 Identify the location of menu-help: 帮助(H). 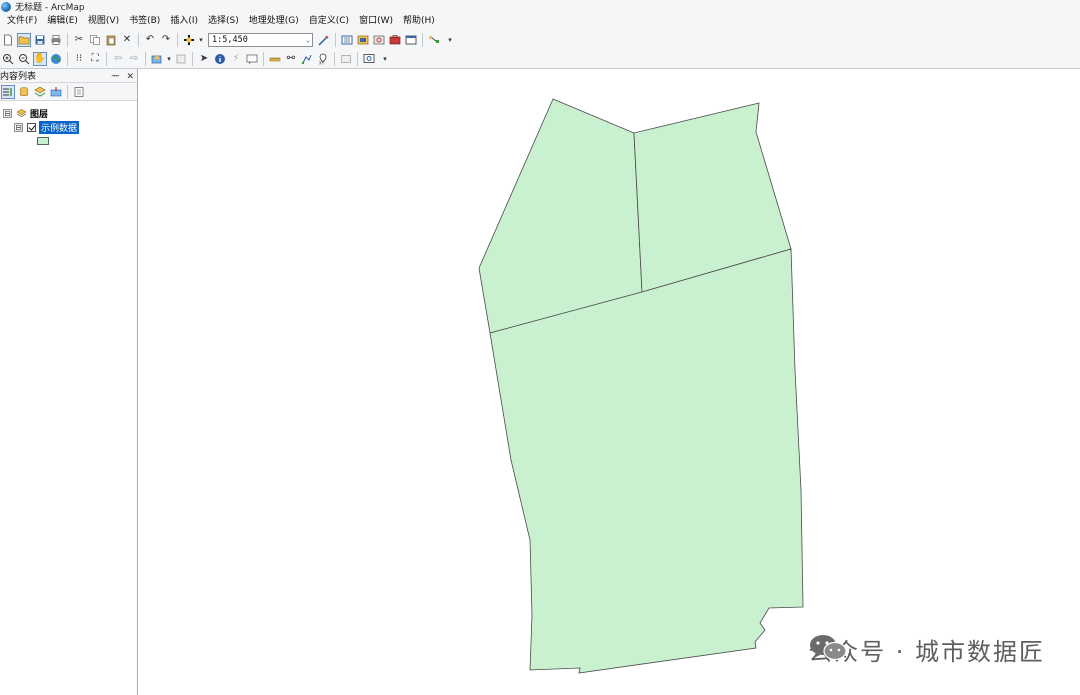
(419, 21).